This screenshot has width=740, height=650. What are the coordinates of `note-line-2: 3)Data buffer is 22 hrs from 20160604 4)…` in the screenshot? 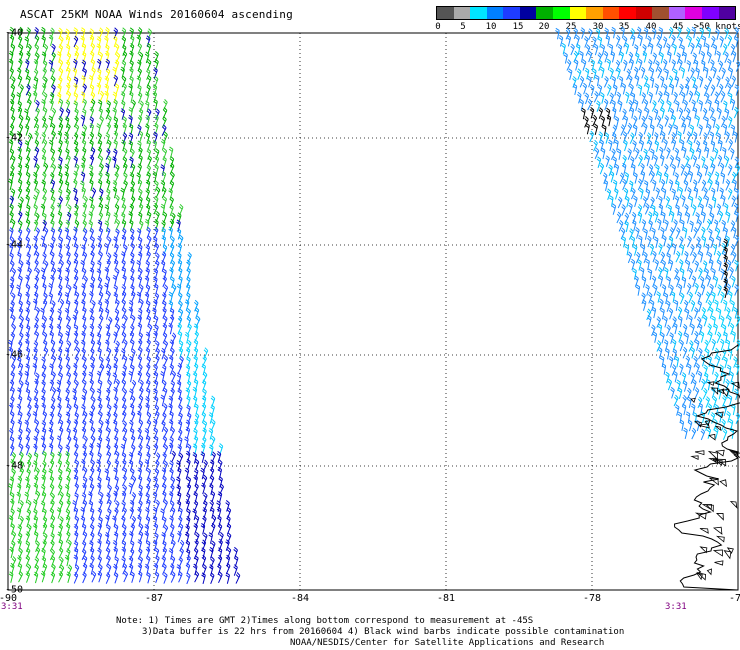 It's located at (383, 632).